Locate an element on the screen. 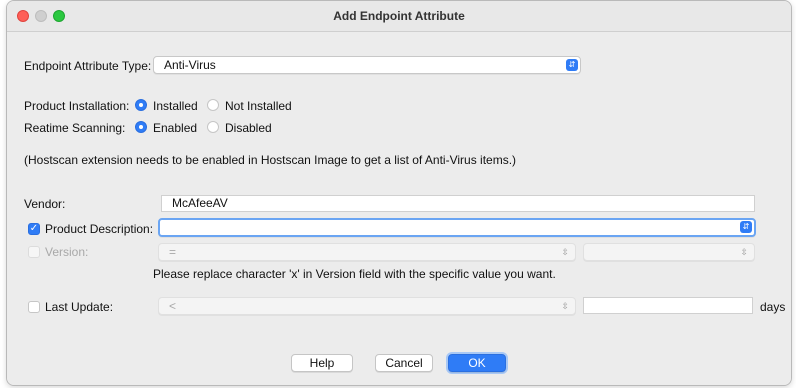 This screenshot has height=388, width=796. checkmark-icon: ✓ is located at coordinates (34, 228).